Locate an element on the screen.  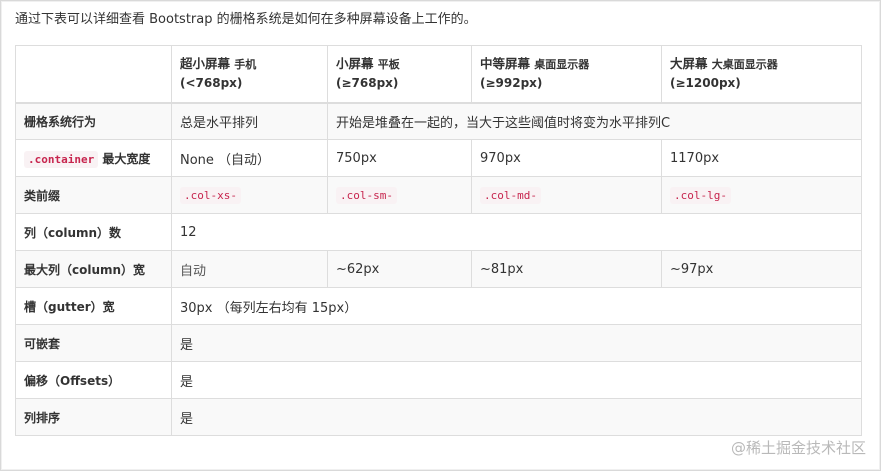
row-label: .container 最大宽度 is located at coordinates (93, 158).